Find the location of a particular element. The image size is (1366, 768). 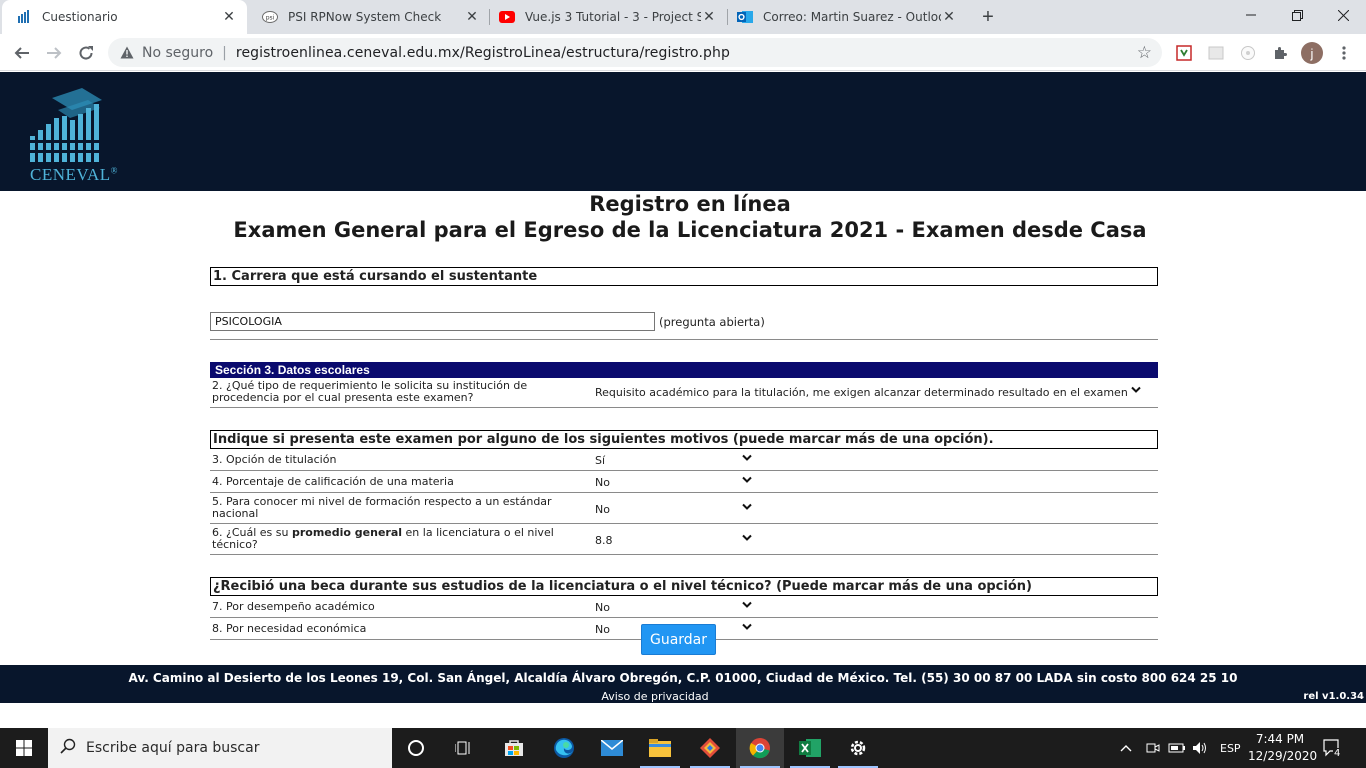

tab-cuestionario: Cuestionario ✕ is located at coordinates (124, 17).